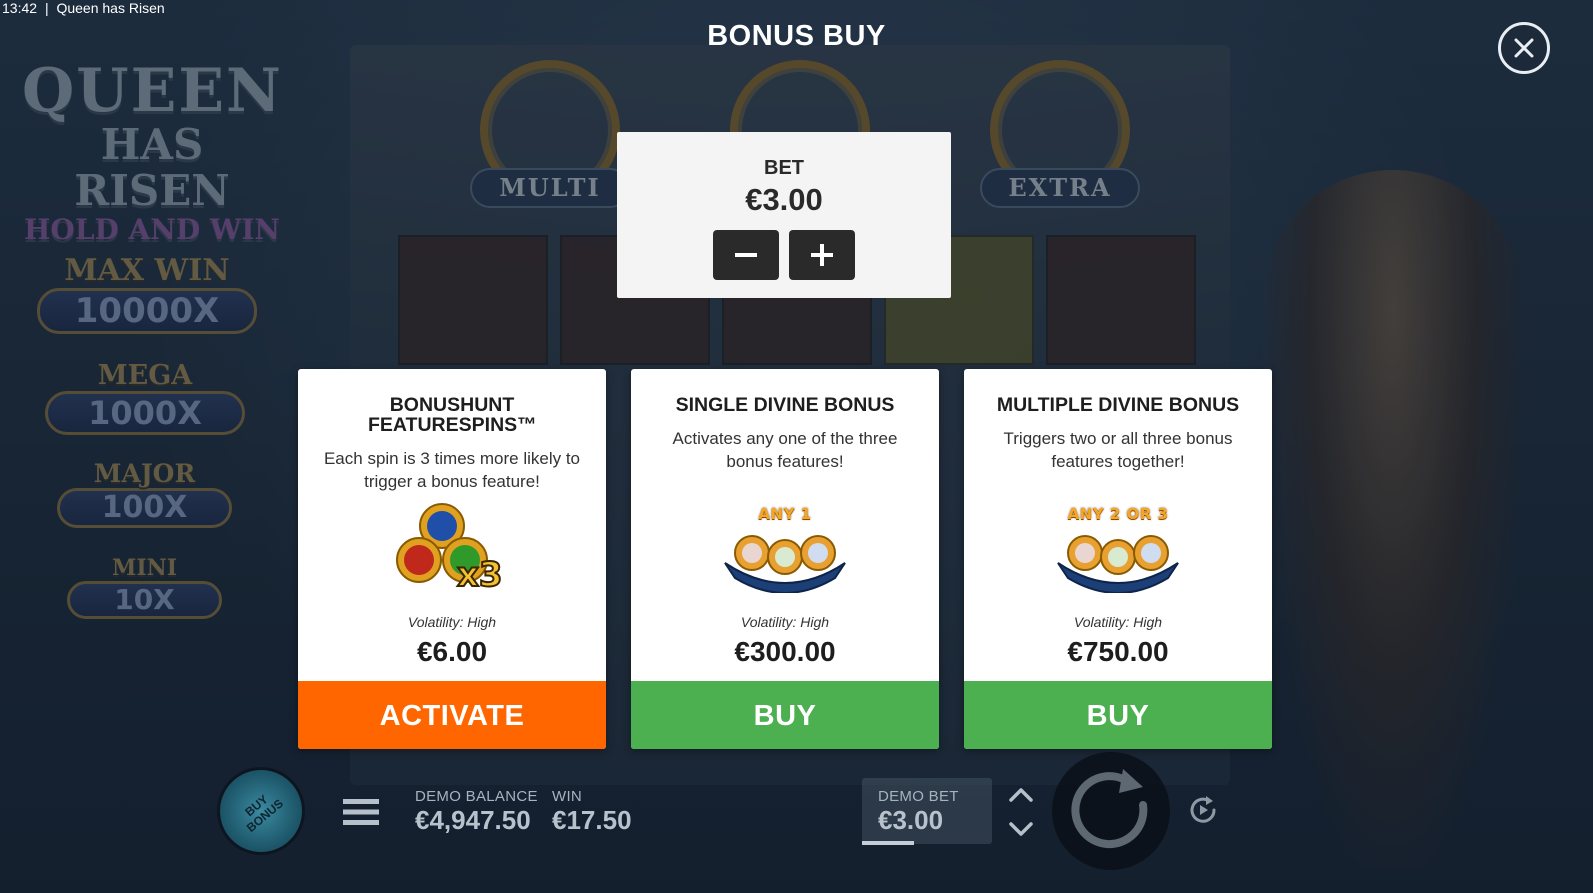 This screenshot has width=1593, height=893. What do you see at coordinates (1118, 405) in the screenshot?
I see `offer-title: MULTIPLE DIVINE BONUS` at bounding box center [1118, 405].